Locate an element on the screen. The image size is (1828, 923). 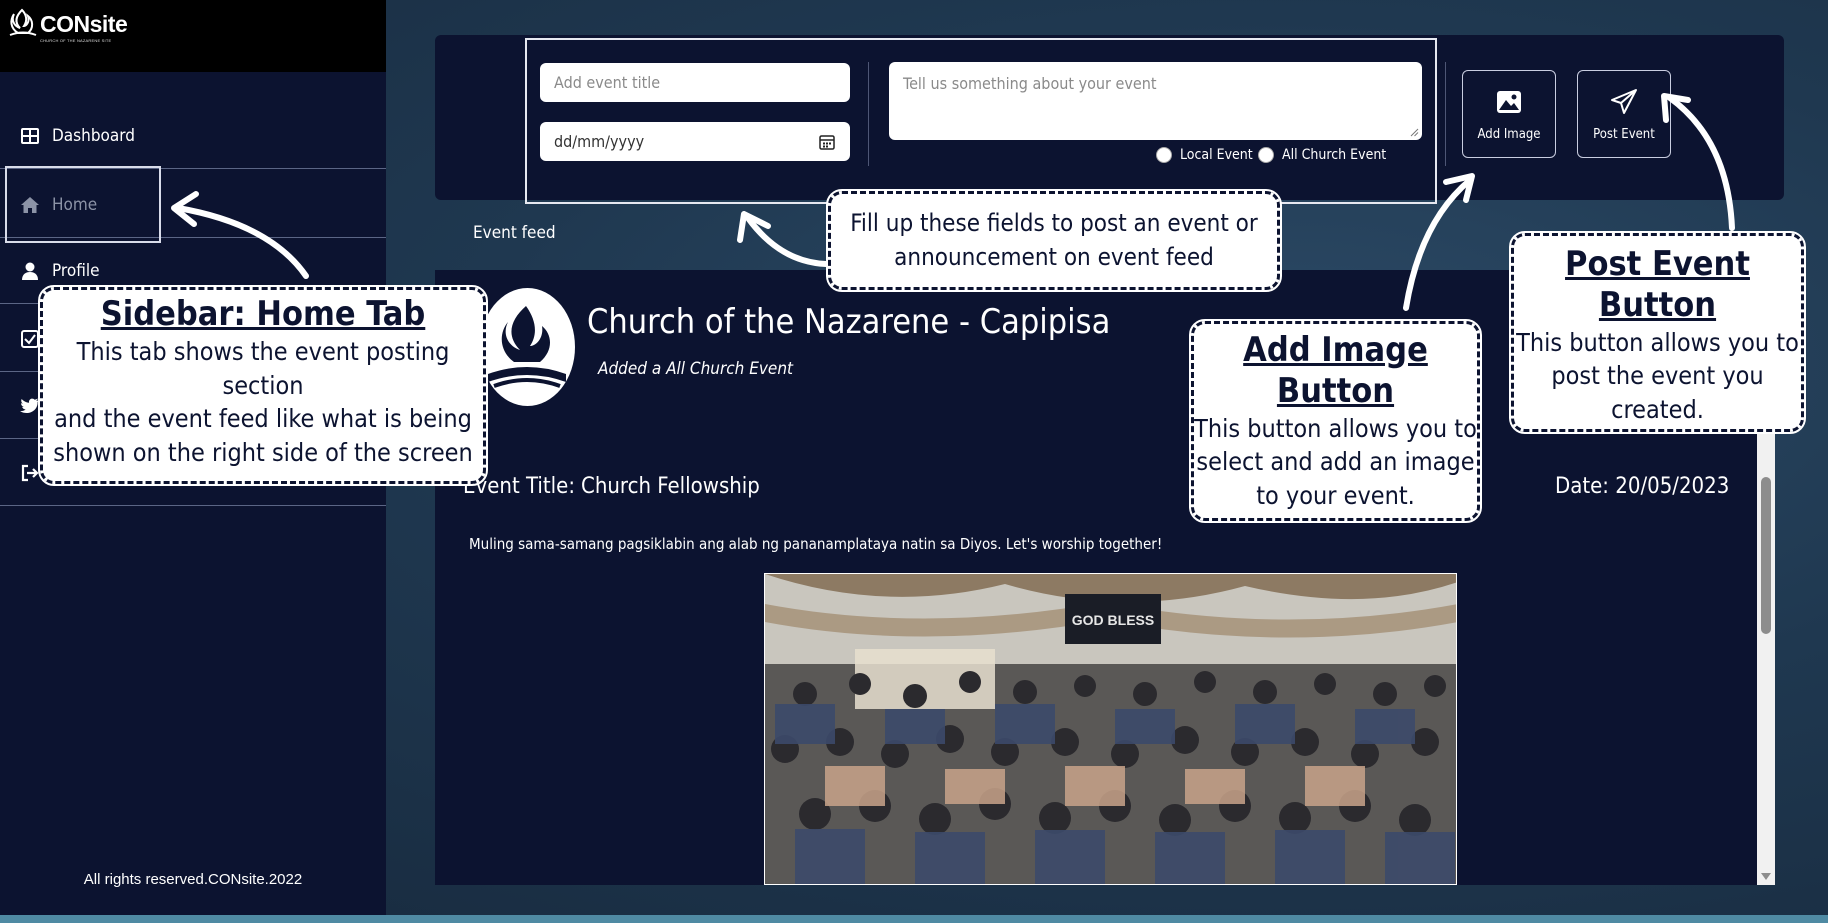
callout-body-line: to your event. is located at coordinates (1335, 496).